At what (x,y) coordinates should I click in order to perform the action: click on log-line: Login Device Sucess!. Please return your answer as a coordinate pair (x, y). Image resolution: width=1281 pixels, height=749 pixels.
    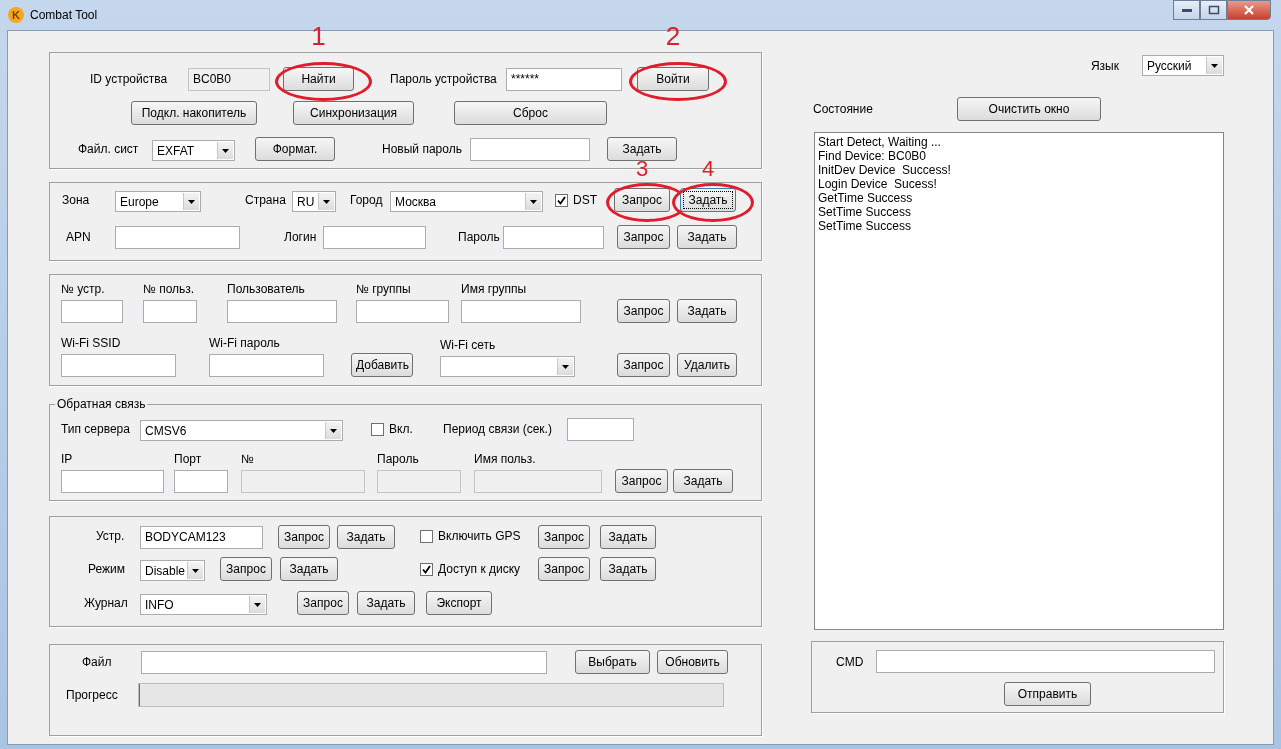
    Looking at the image, I should click on (878, 184).